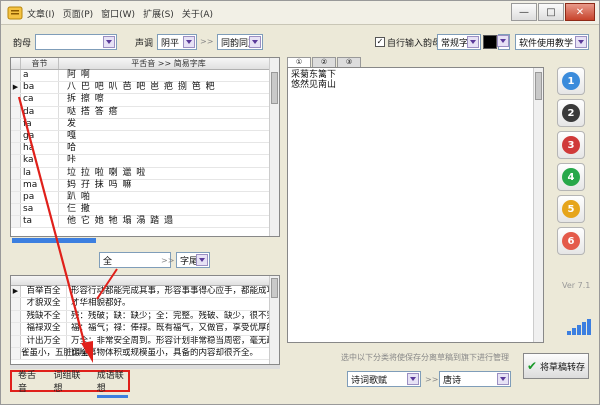 The height and width of the screenshot is (406, 600). What do you see at coordinates (524, 12) in the screenshot?
I see `minimize-button: —` at bounding box center [524, 12].